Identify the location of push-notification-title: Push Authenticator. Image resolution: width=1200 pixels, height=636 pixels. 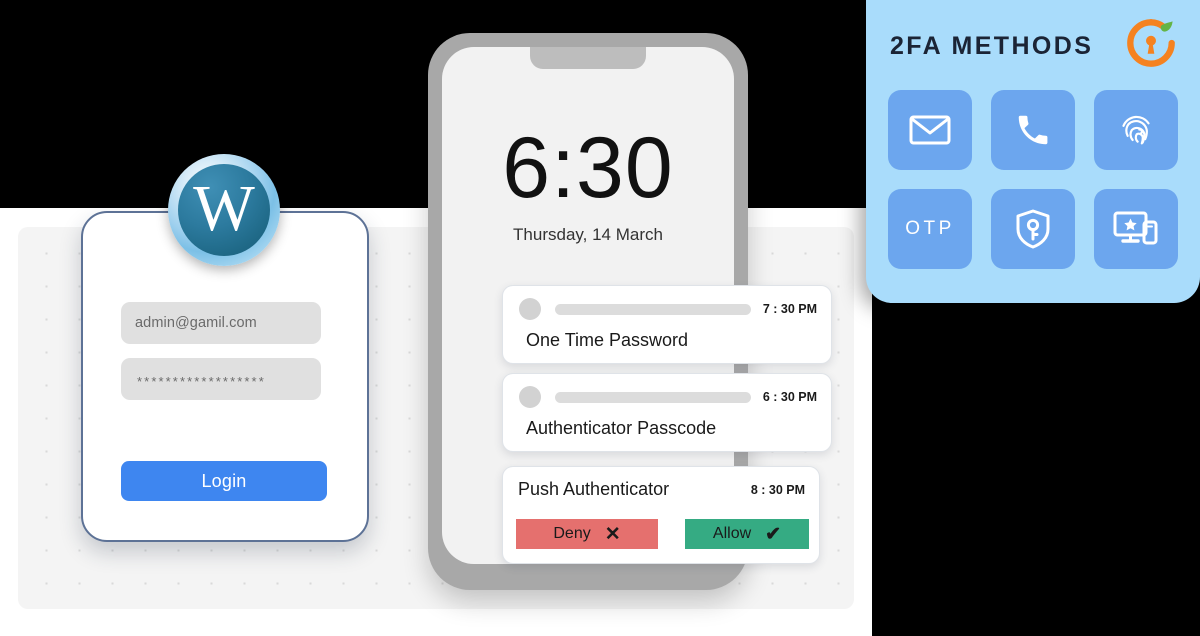
(594, 489).